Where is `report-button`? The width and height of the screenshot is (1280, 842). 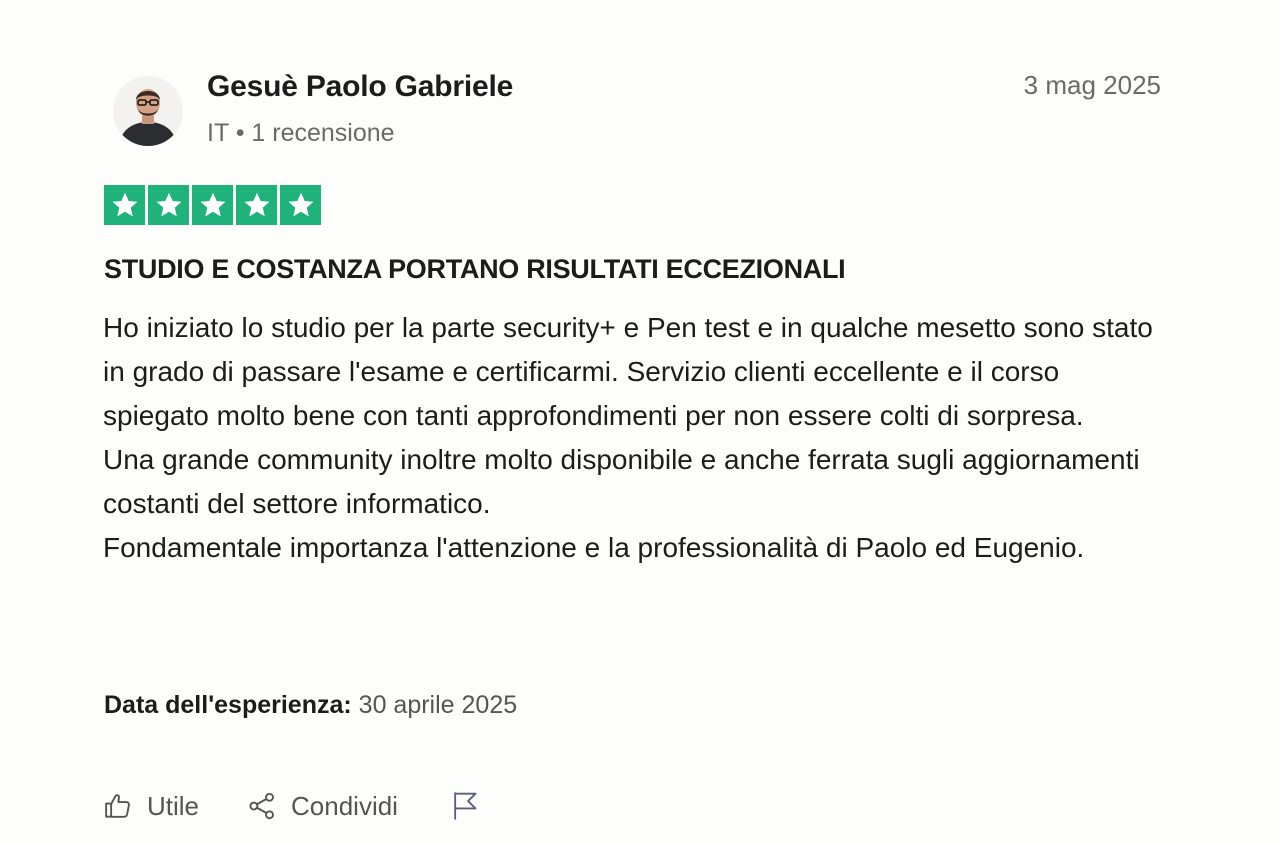
report-button is located at coordinates (465, 806).